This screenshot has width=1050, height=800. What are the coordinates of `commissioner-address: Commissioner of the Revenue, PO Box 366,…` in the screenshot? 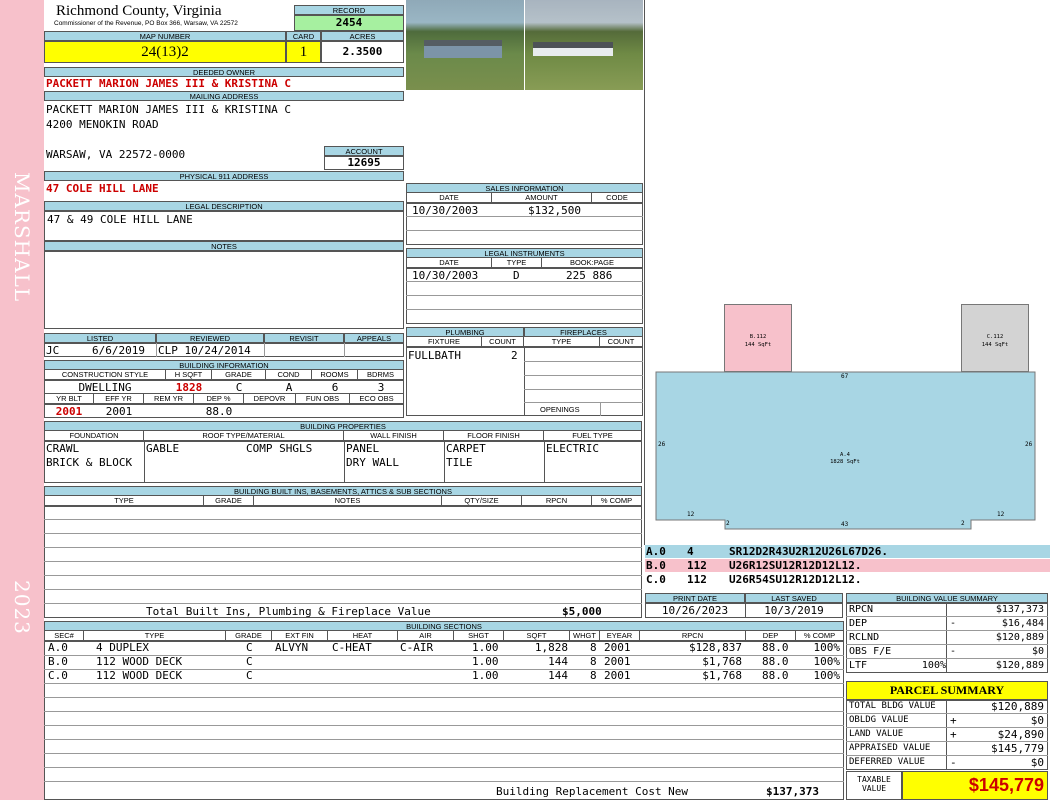 It's located at (146, 23).